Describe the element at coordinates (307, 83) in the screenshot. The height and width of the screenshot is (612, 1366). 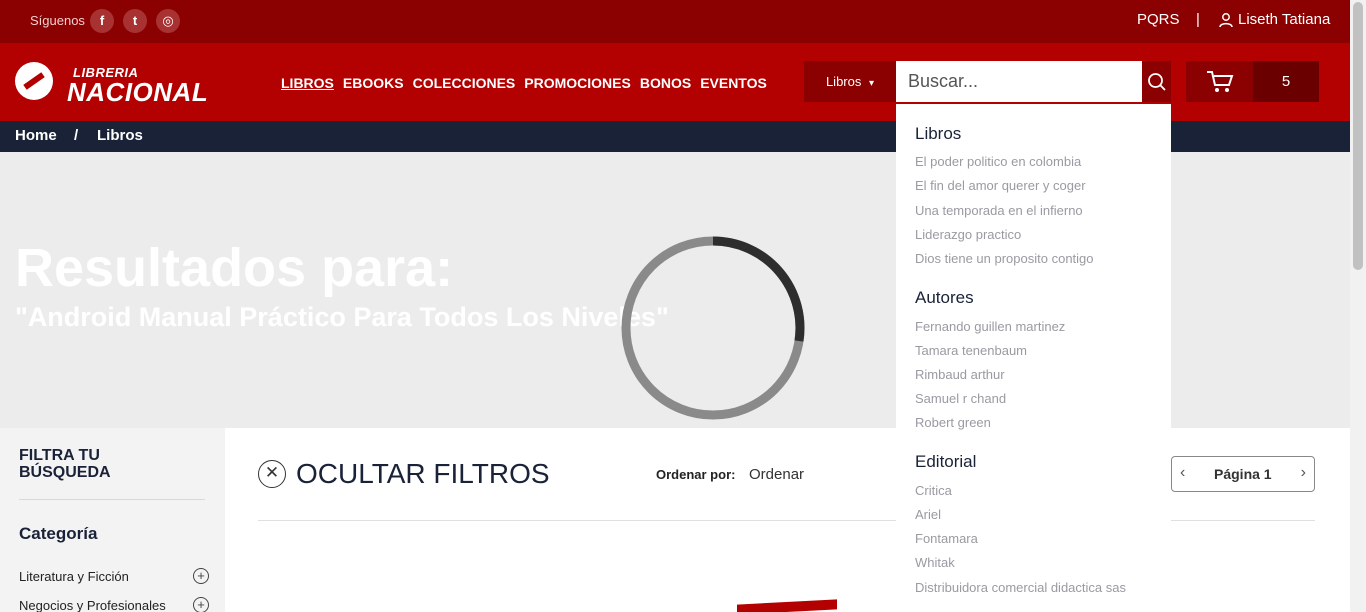
I see `nav-libros: LIBROS` at that location.